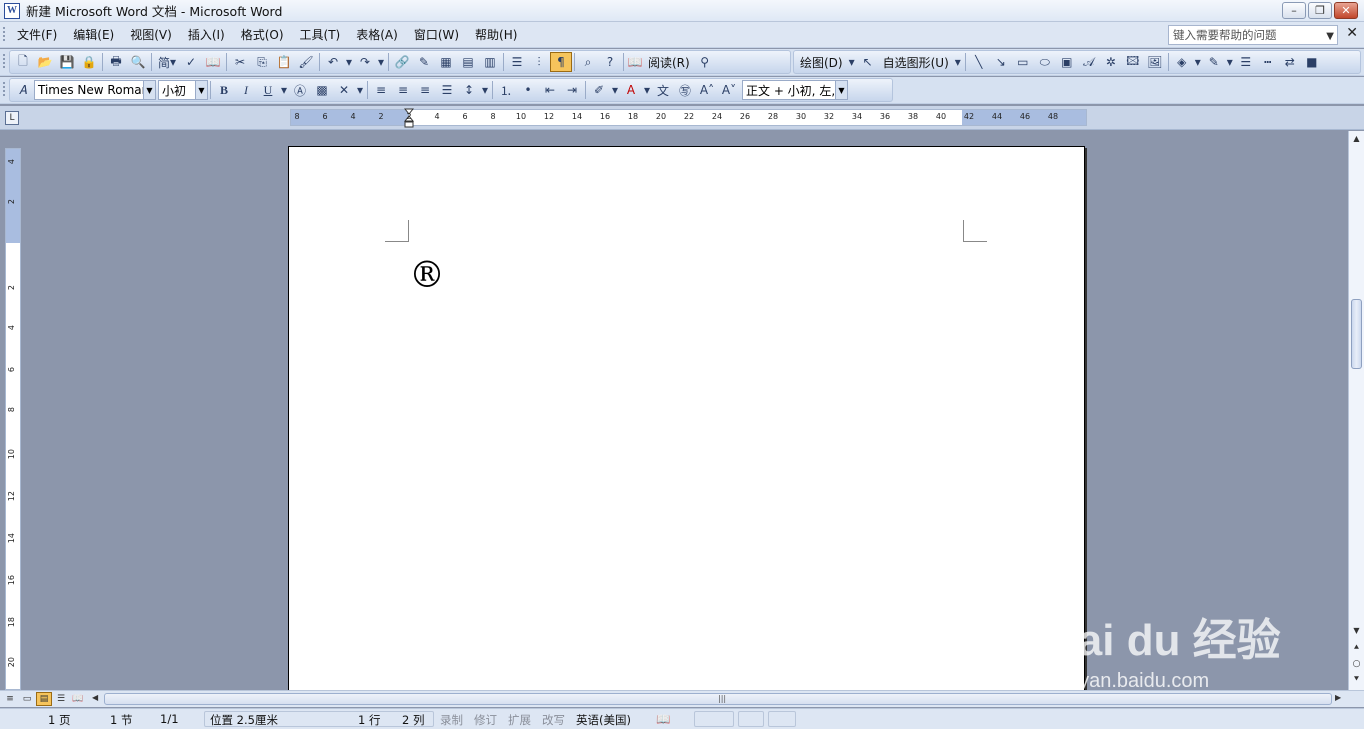 The height and width of the screenshot is (729, 1364). What do you see at coordinates (663, 90) in the screenshot?
I see `phonetic-guide-icon: 文` at bounding box center [663, 90].